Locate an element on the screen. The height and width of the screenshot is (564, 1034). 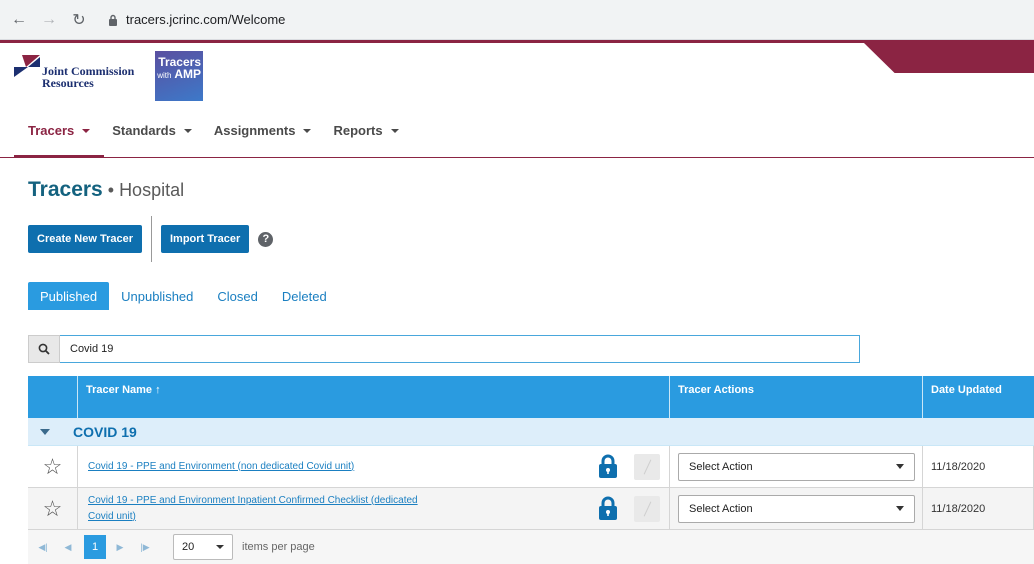
divider is located at coordinates (151, 239).